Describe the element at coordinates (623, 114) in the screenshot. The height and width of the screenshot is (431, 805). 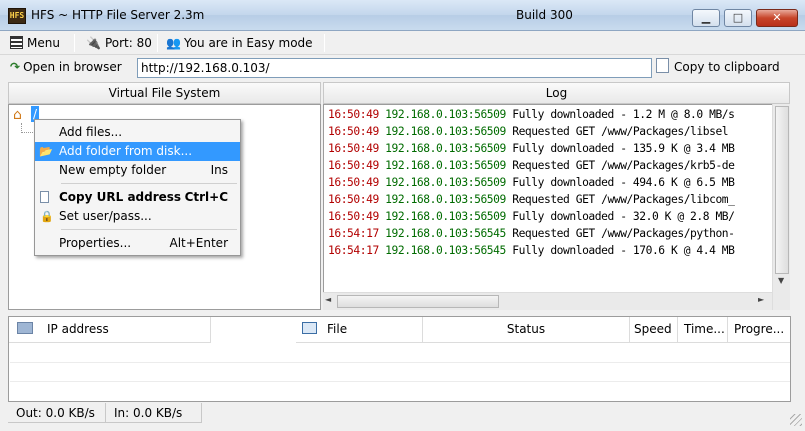
I see `log-msg: Fully downloaded - 1.2 M @ 8.0 MB/s` at that location.